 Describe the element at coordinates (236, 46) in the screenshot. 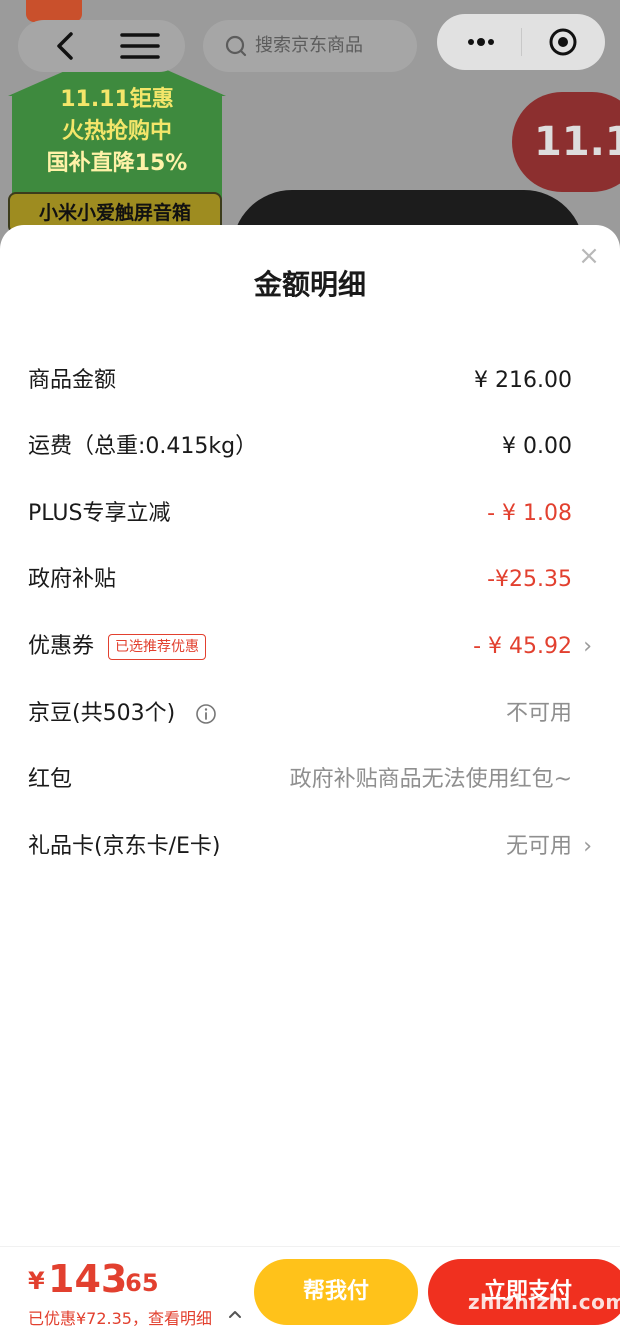

I see `search-icon` at that location.